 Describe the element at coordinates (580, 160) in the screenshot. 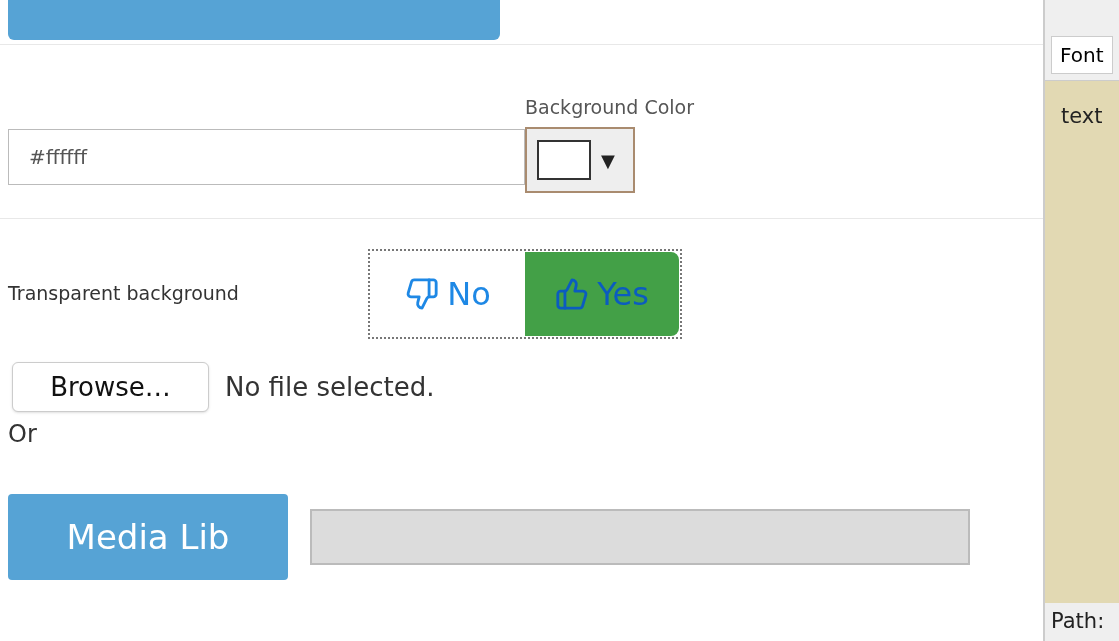

I see `color-picker: ▼` at that location.